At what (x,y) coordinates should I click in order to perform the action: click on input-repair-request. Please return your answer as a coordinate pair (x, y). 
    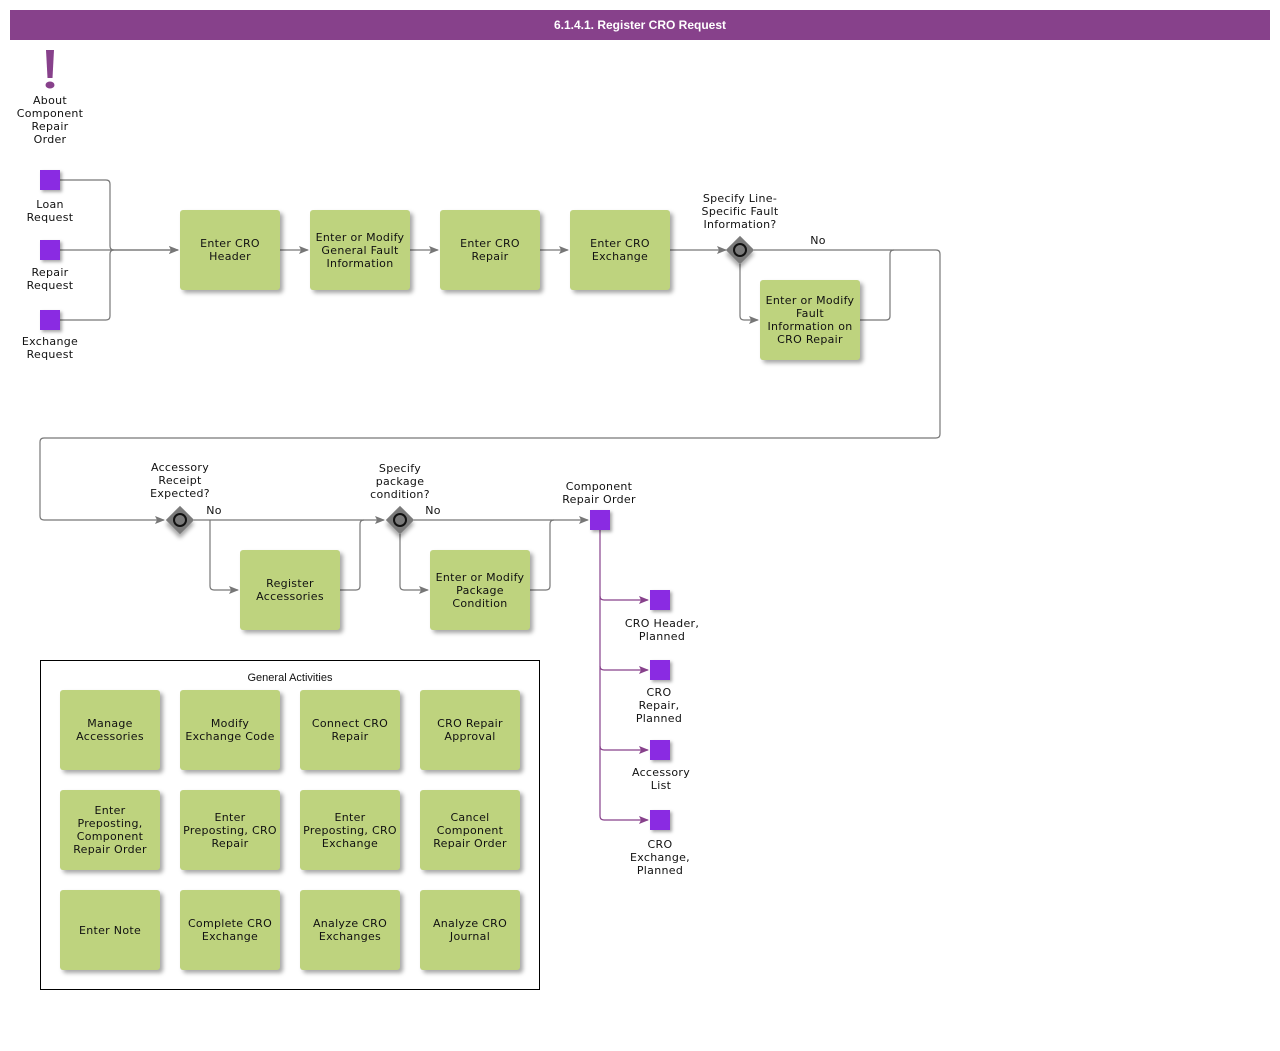
    Looking at the image, I should click on (50, 250).